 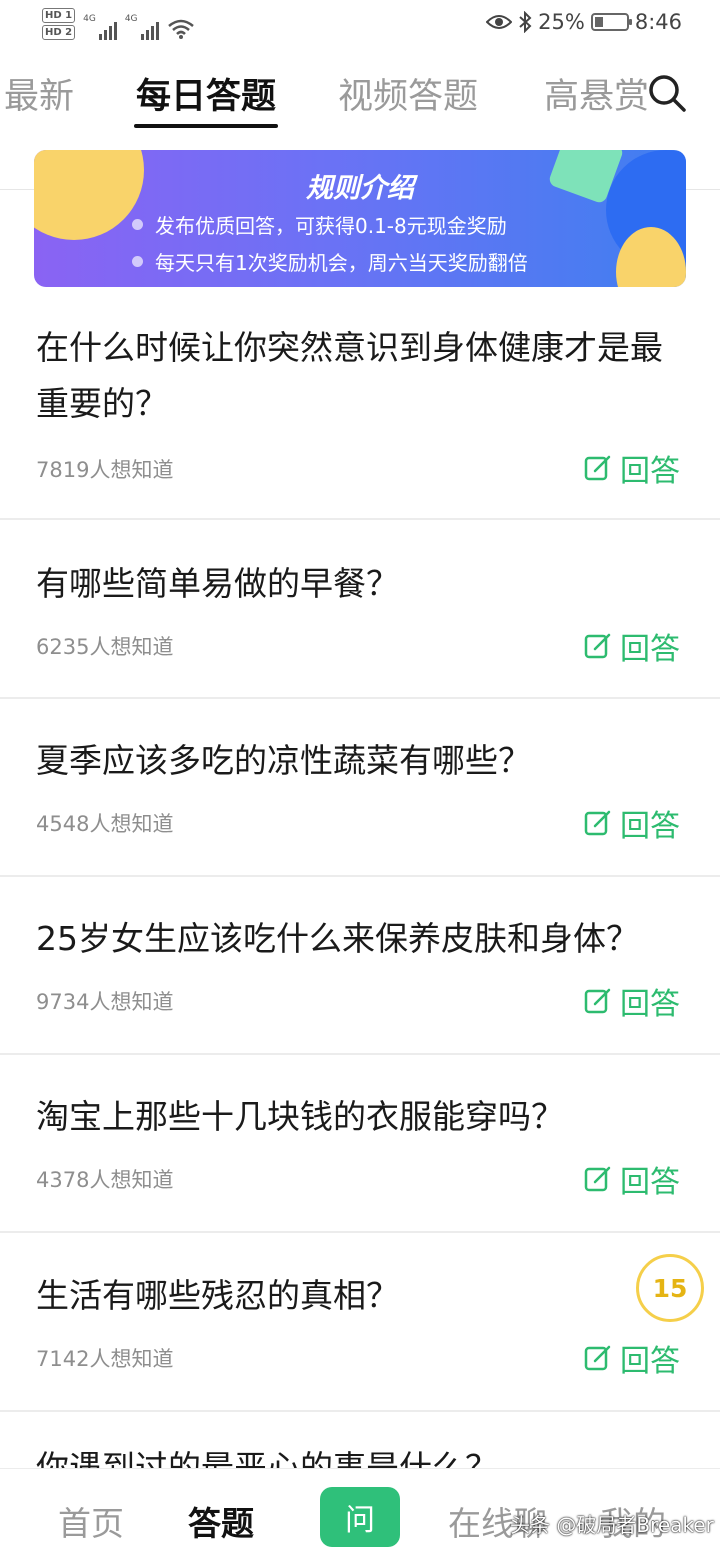 I want to click on ask-button: 问, so click(x=360, y=1517).